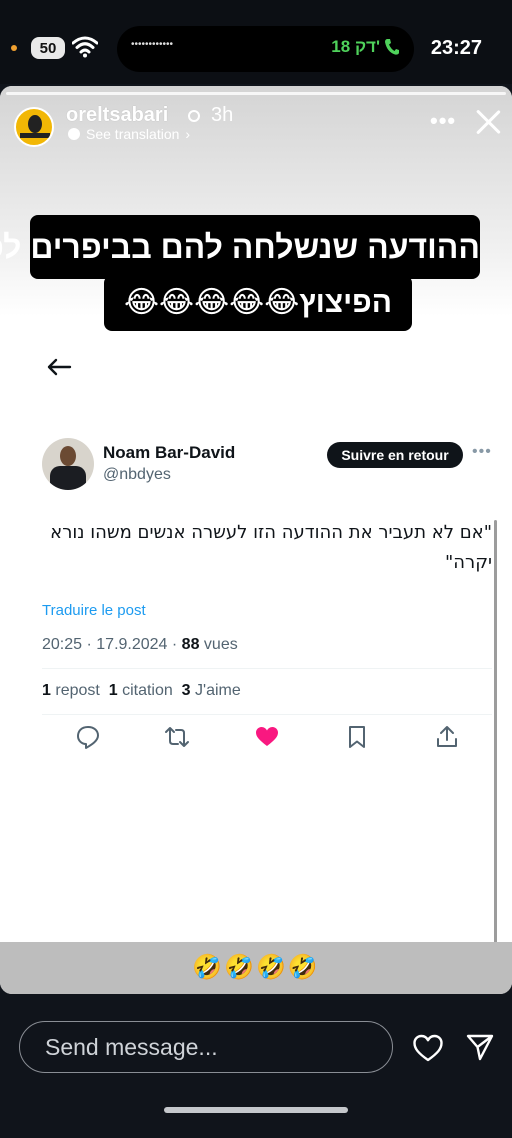  I want to click on see-translation-link: See translation ›, so click(129, 134).